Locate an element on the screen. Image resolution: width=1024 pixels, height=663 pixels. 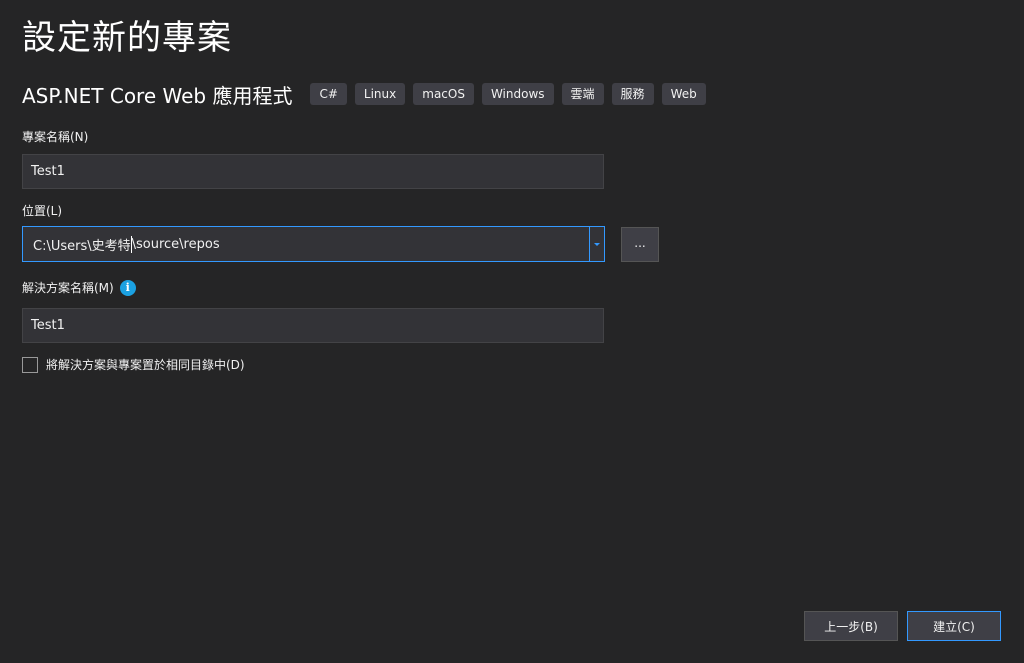
location-dropdown-button is located at coordinates (596, 244).